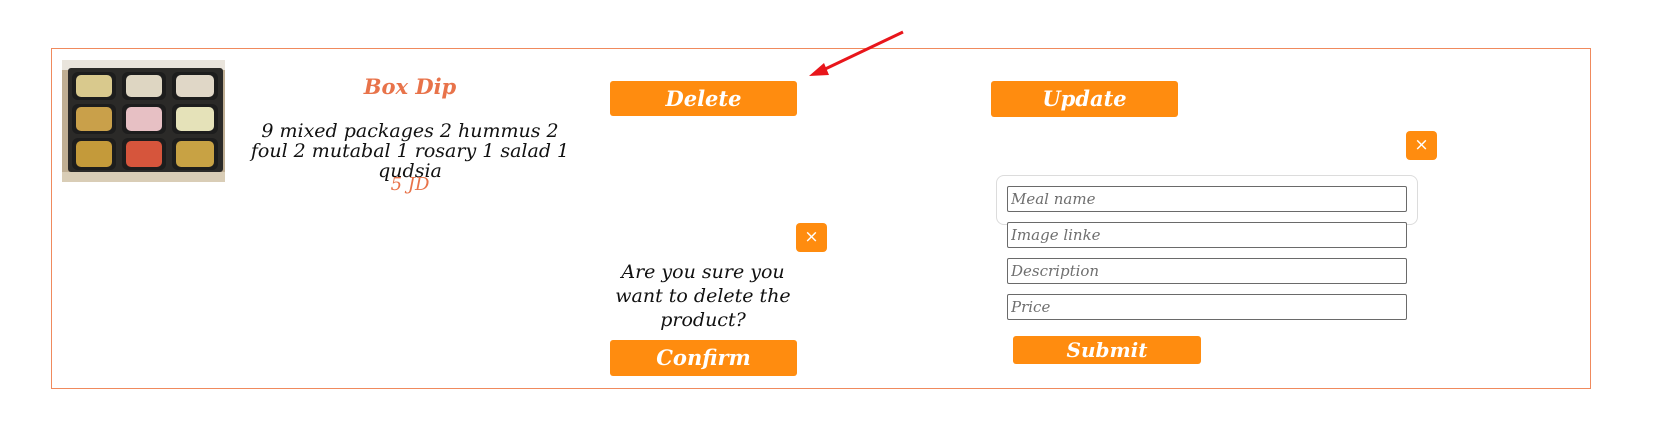 The width and height of the screenshot is (1653, 446). What do you see at coordinates (1107, 350) in the screenshot?
I see `submit-button: Submit` at bounding box center [1107, 350].